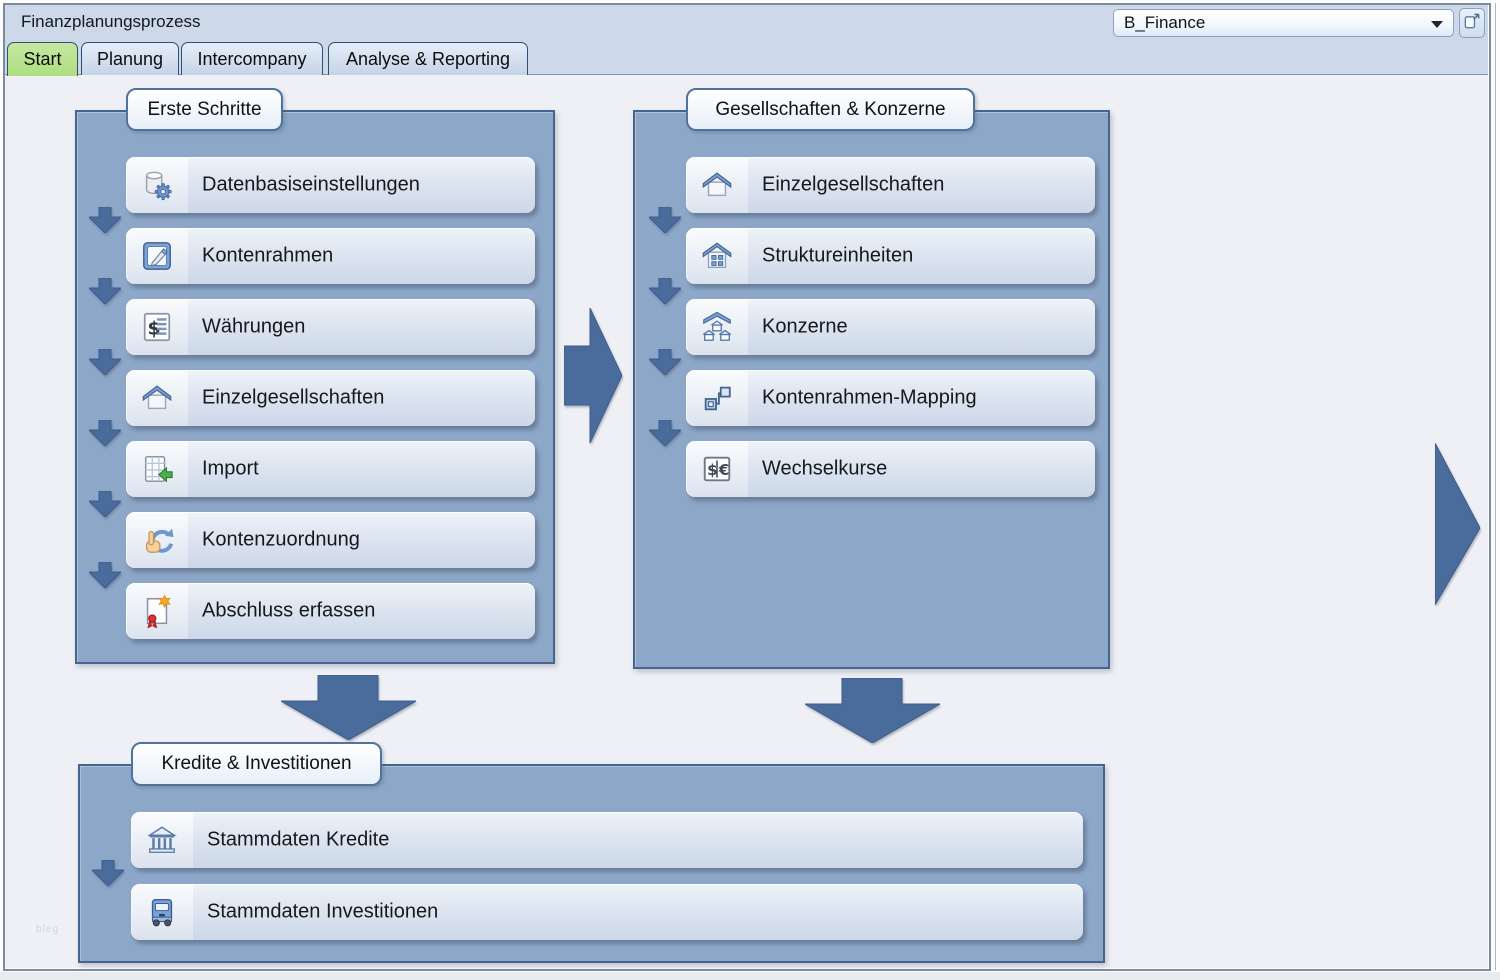 Image resolution: width=1500 pixels, height=980 pixels. Describe the element at coordinates (805, 326) in the screenshot. I see `step-label: Konzerne` at that location.